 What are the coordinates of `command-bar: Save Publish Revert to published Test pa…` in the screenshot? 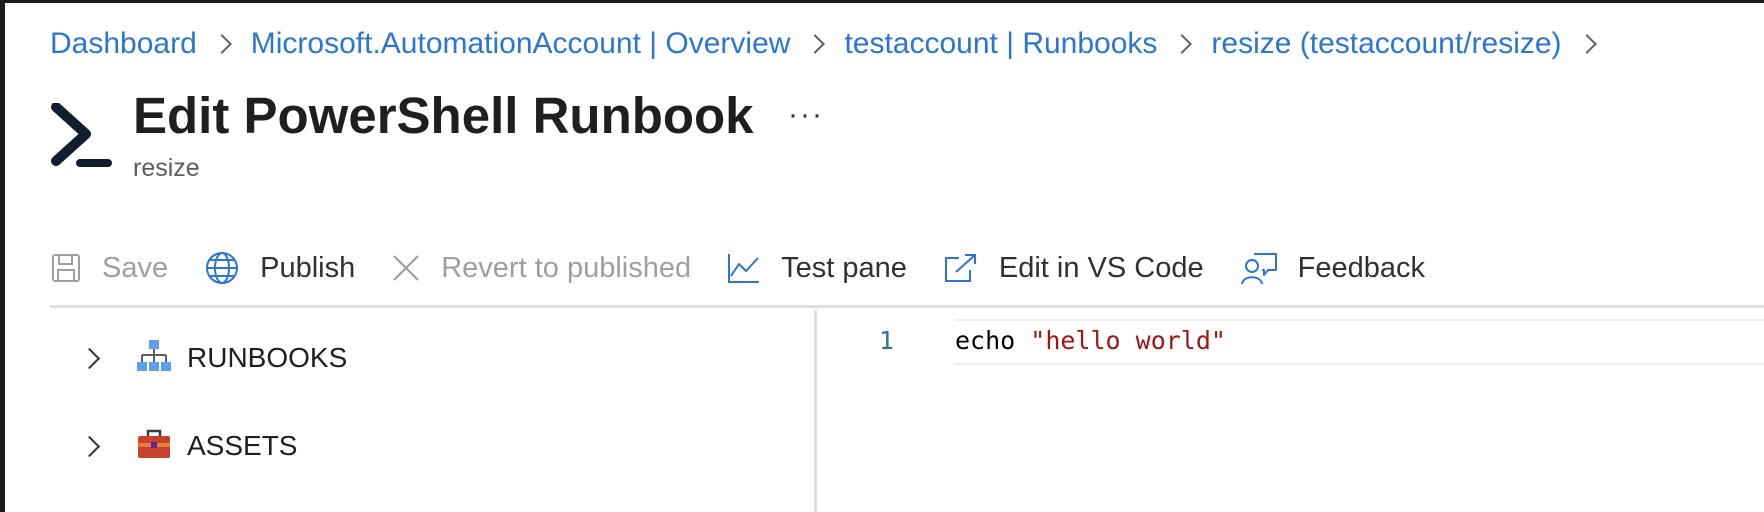 It's located at (755, 268).